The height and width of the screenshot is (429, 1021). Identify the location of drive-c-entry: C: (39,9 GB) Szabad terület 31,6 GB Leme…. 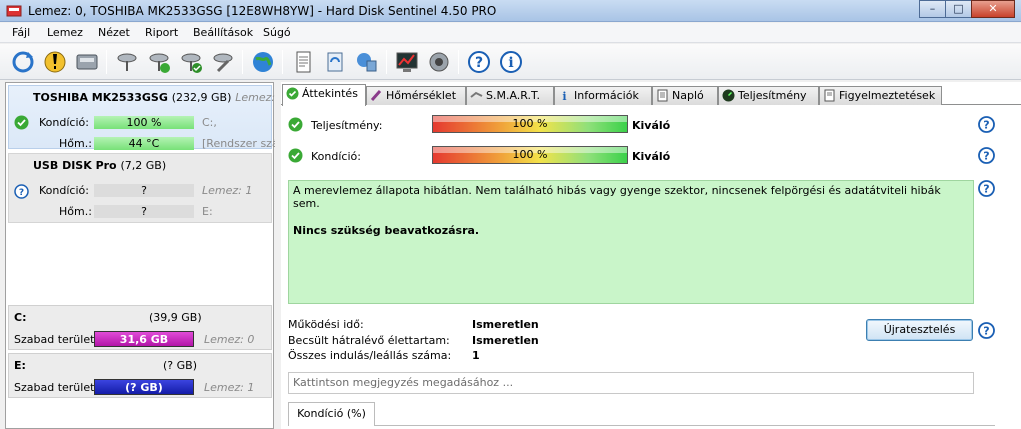
(140, 327).